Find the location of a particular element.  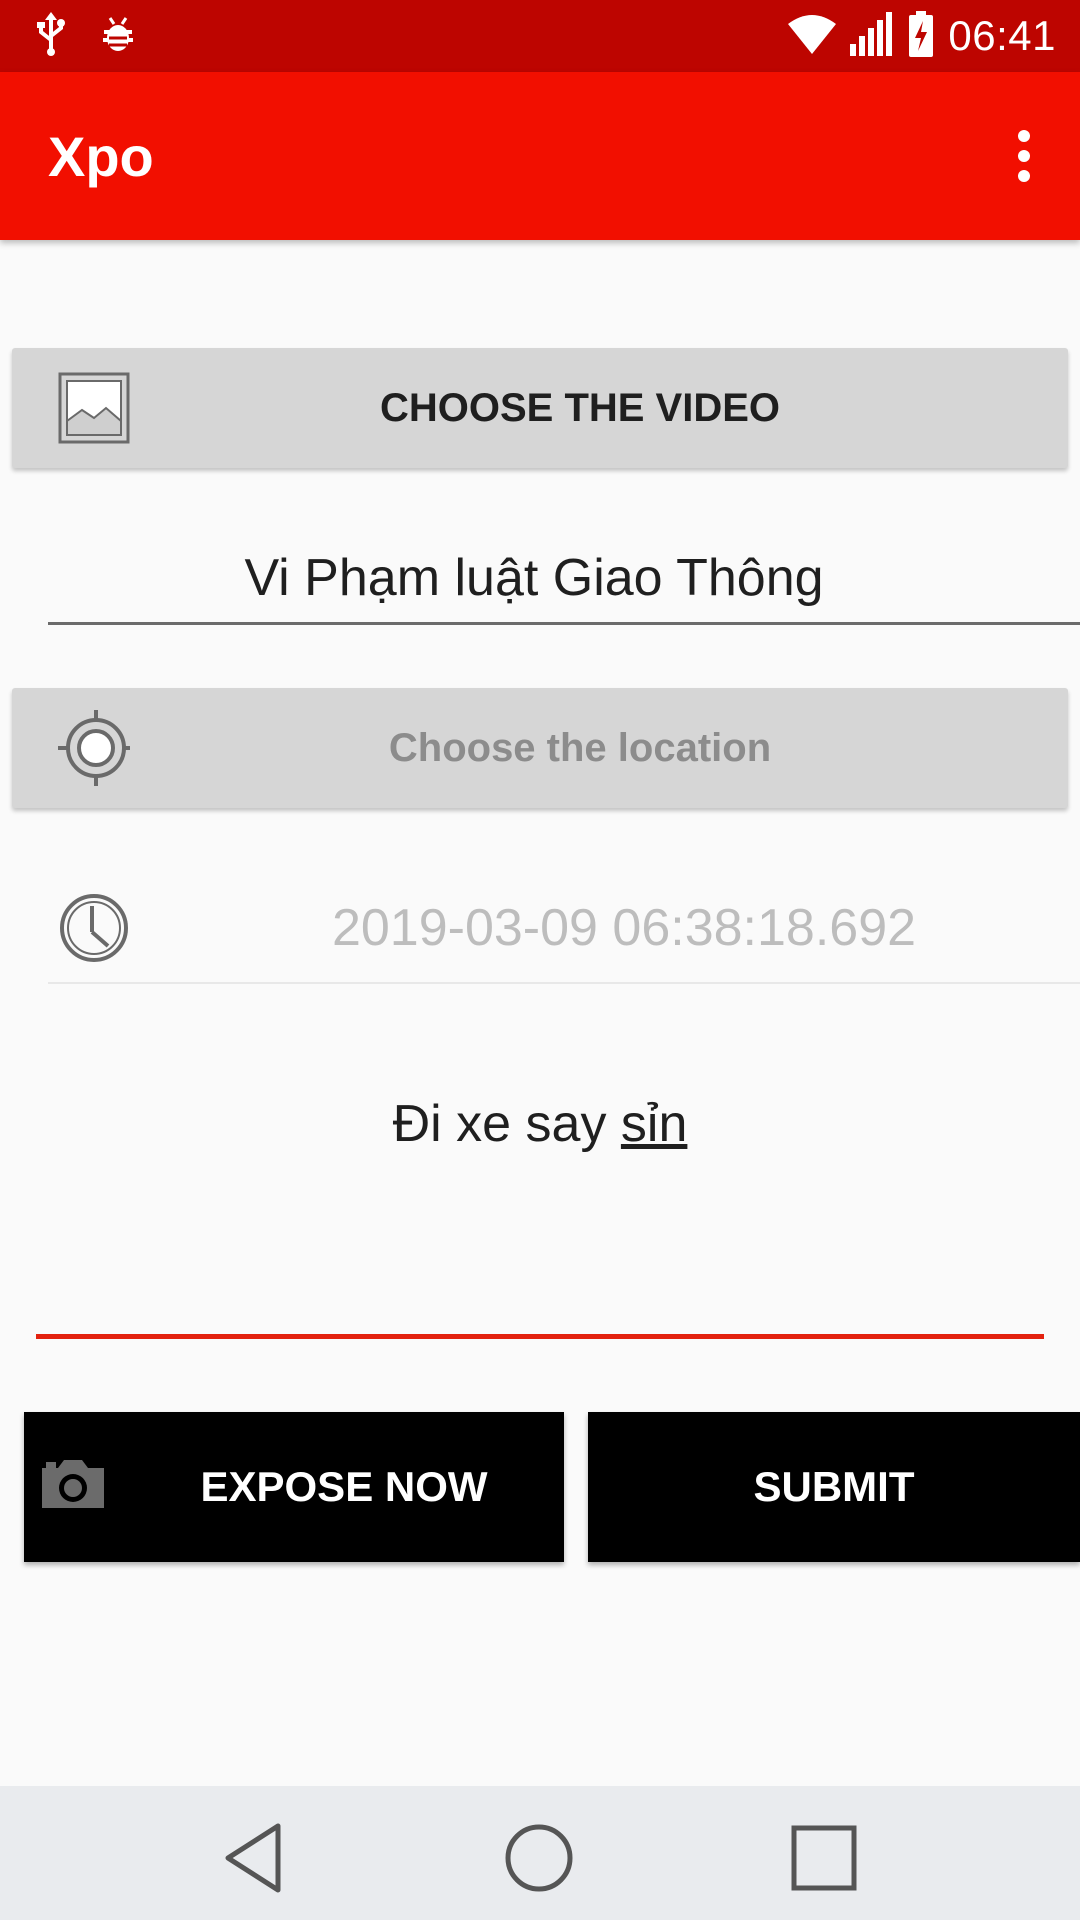

usb-icon is located at coordinates (51, 36).